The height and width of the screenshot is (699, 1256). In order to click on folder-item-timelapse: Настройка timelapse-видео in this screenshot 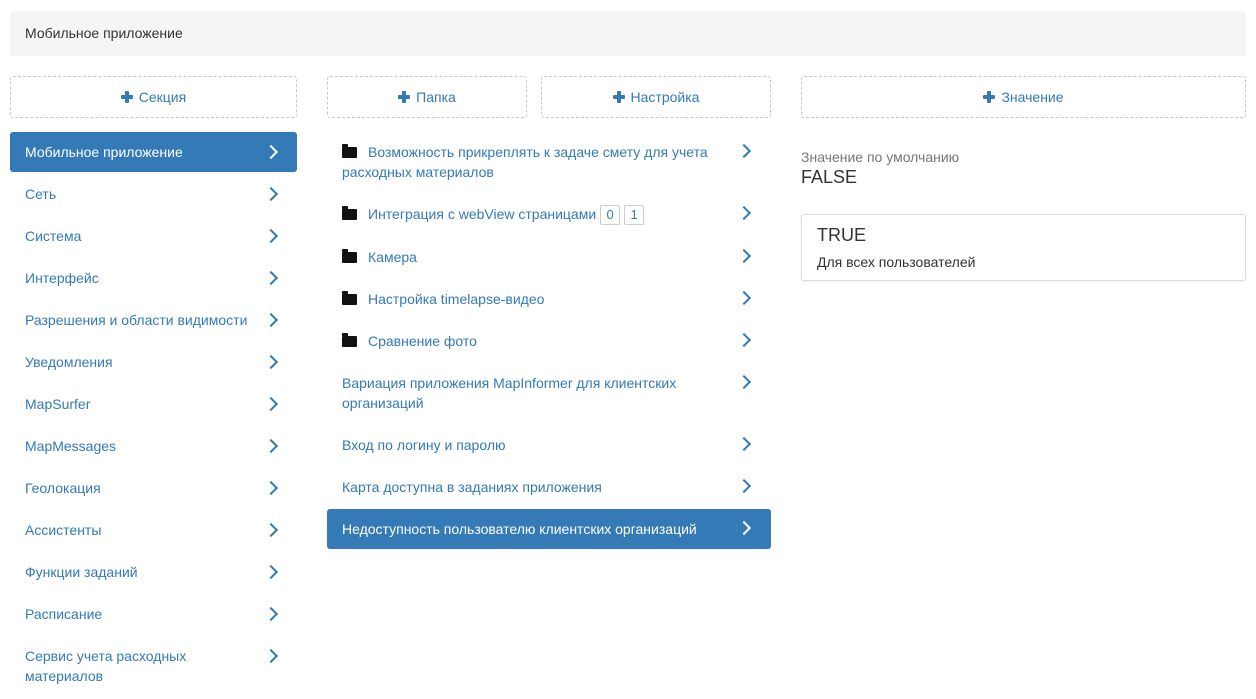, I will do `click(549, 299)`.